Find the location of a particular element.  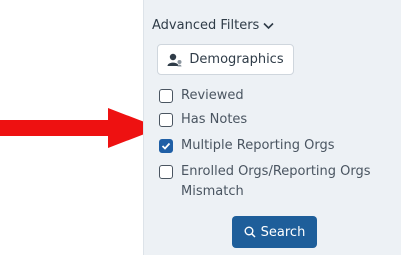

advanced-filters-toggle: Advanced Filters is located at coordinates (213, 25).